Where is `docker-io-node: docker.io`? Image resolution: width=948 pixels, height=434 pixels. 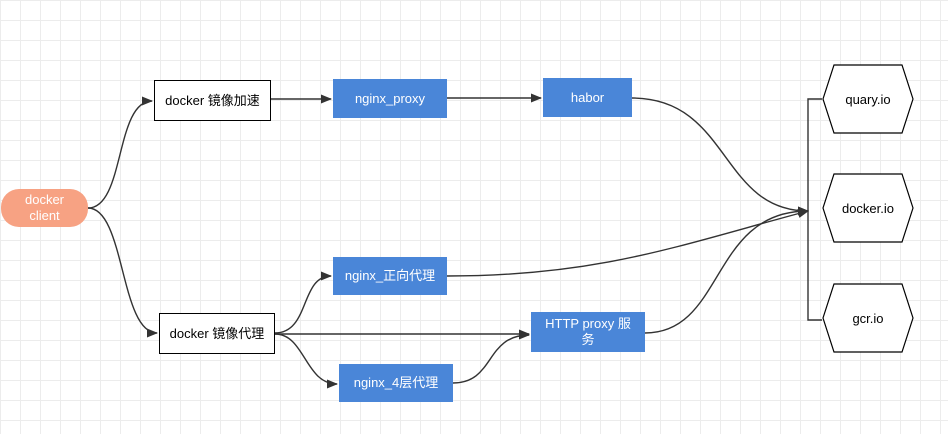
docker-io-node: docker.io is located at coordinates (868, 208).